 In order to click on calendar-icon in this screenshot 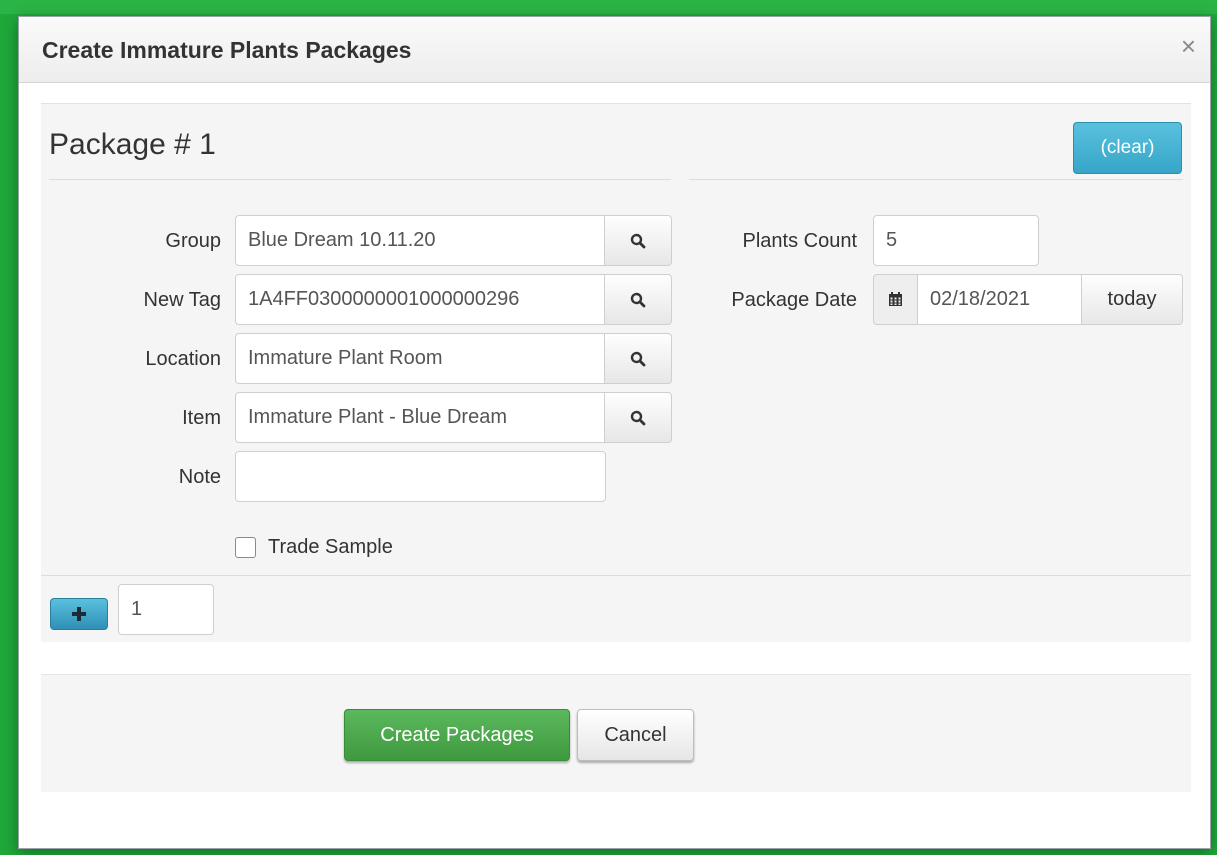, I will do `click(895, 299)`.